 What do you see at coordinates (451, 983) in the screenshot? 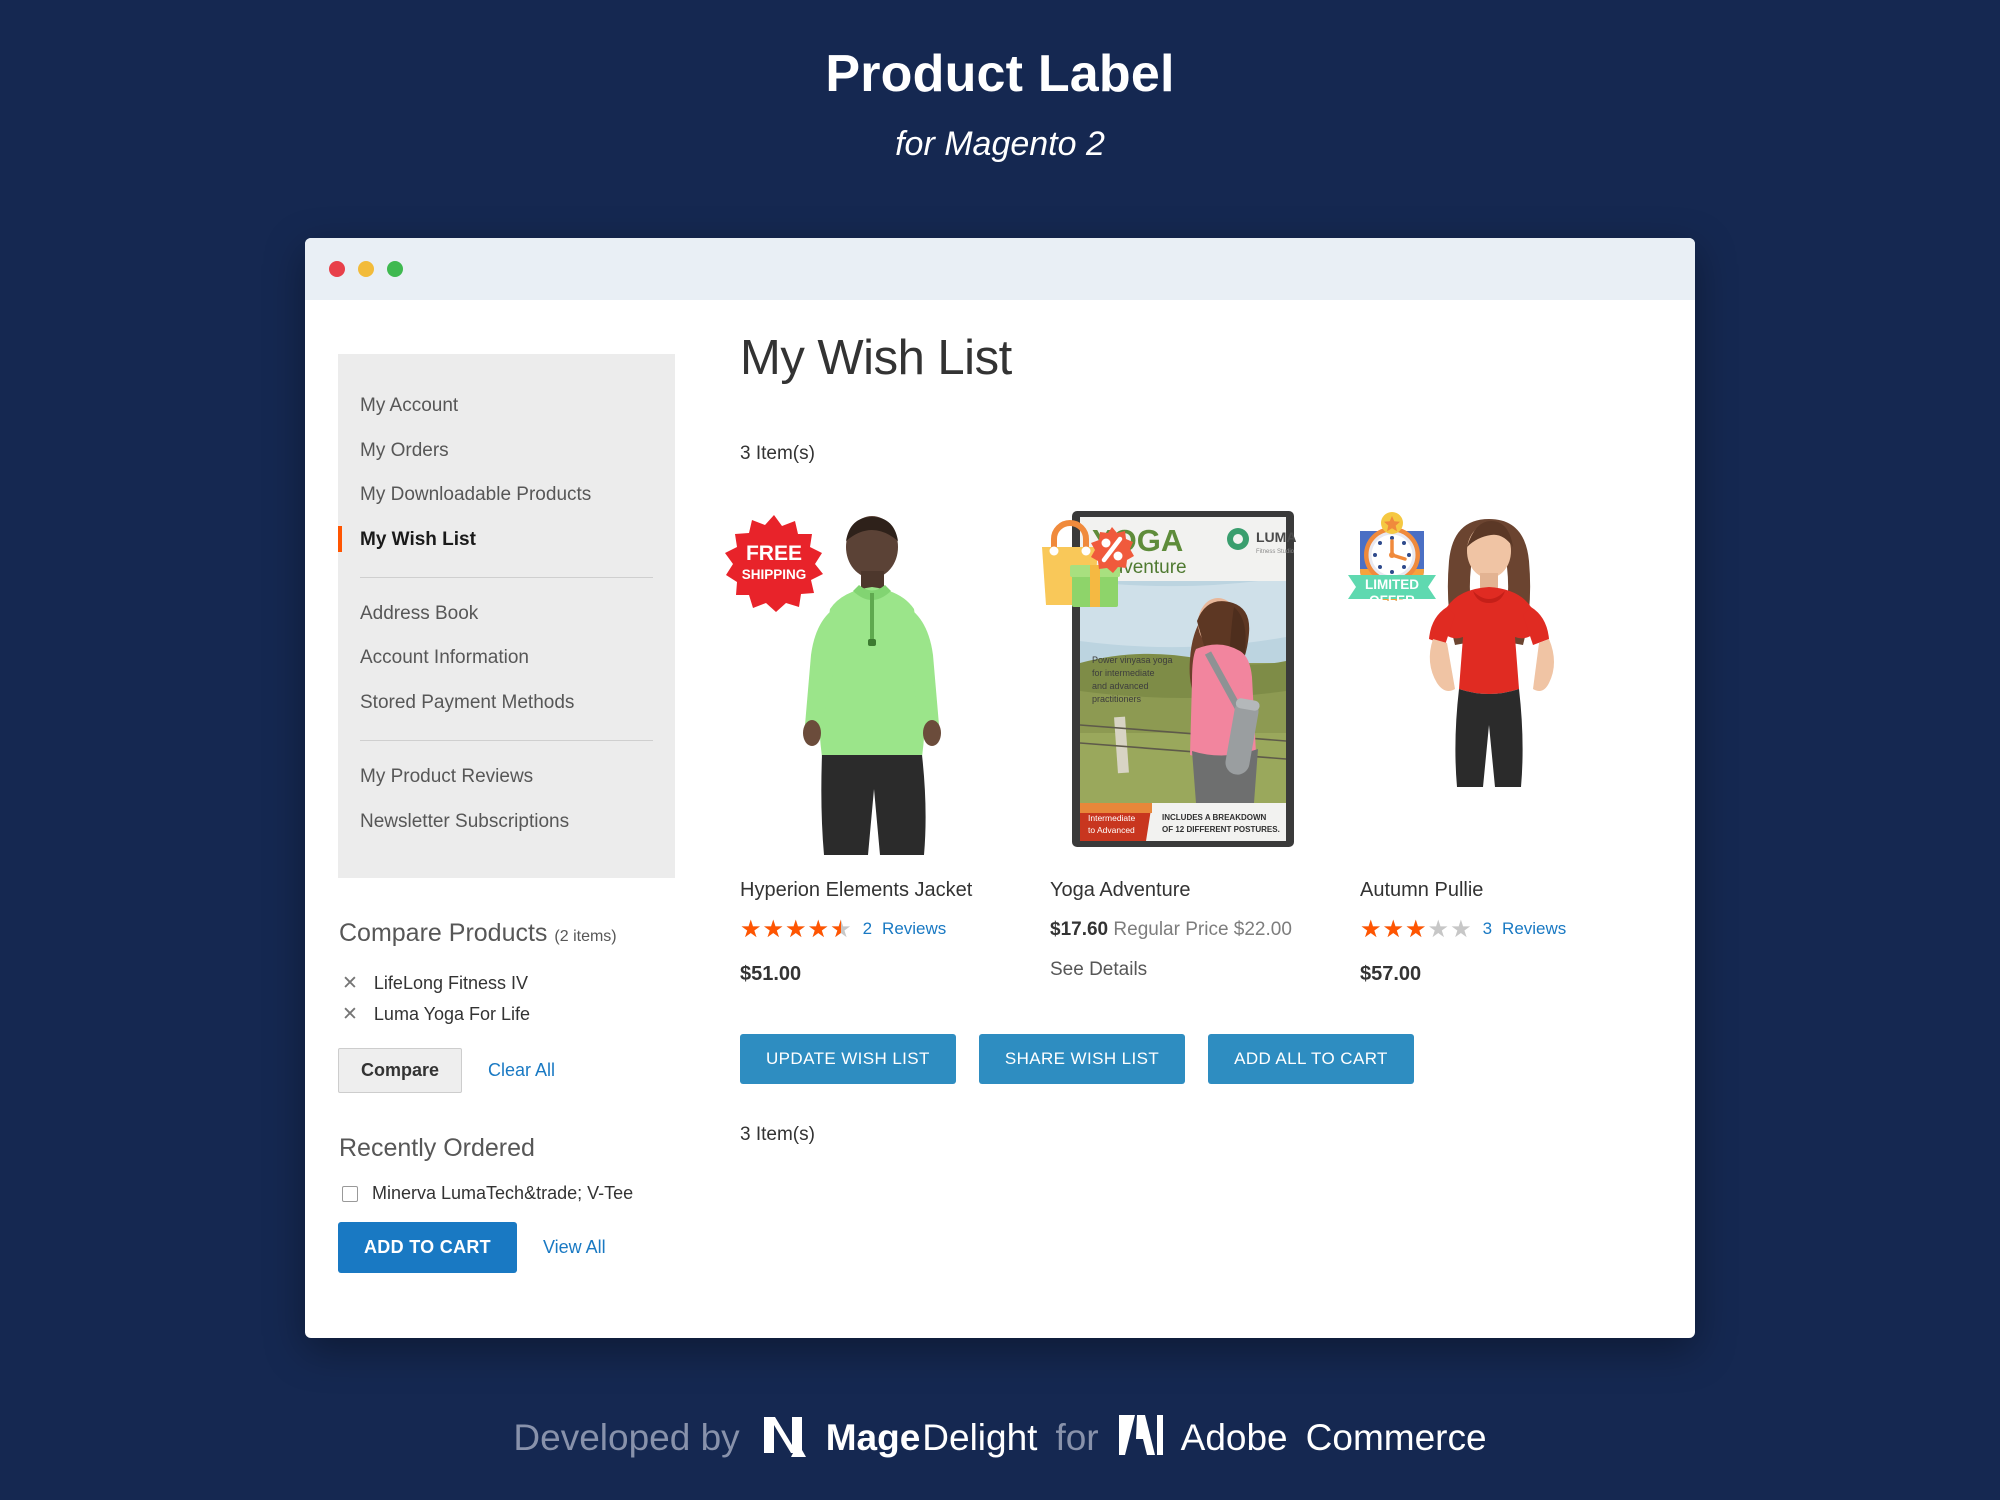
I see `compare-item-label: LifeLong Fitness IV` at bounding box center [451, 983].